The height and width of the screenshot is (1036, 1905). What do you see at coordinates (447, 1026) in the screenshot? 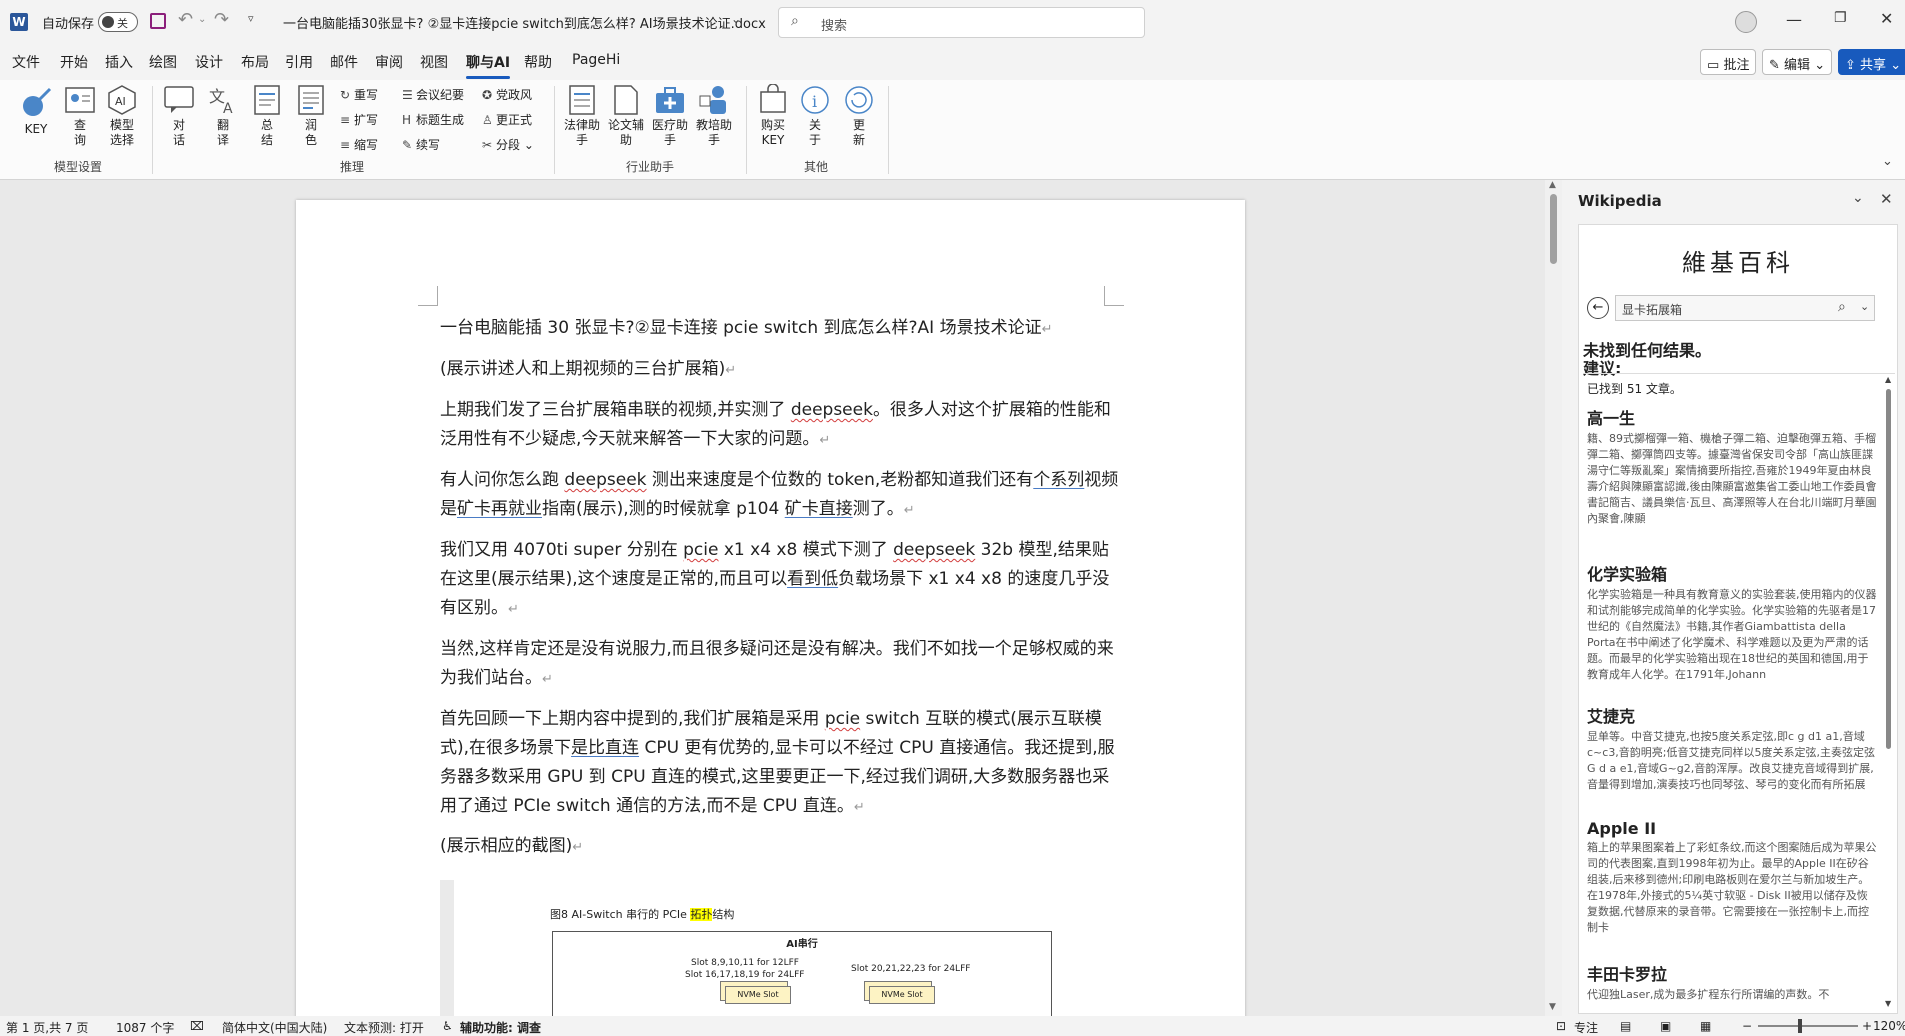
I see `accessibility-icon: ♿` at bounding box center [447, 1026].